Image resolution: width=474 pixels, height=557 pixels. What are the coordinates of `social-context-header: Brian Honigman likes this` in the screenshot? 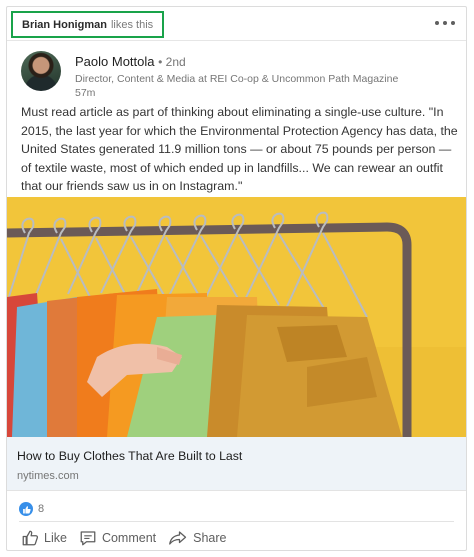 It's located at (236, 24).